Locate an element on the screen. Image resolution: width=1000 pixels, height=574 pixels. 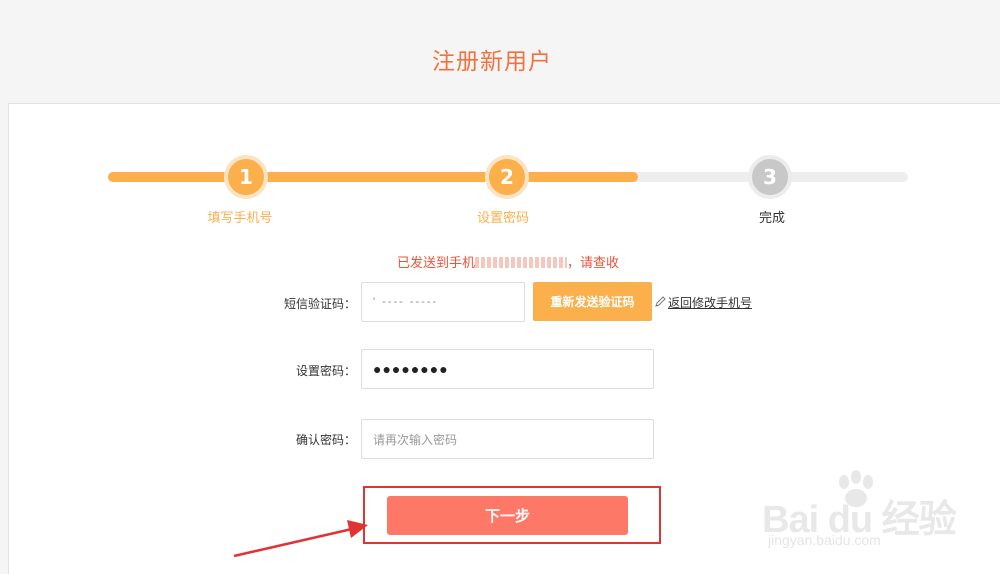
baidu-jingyan-watermark: Bai du 经验 jingyan.baidu.com is located at coordinates (877, 515).